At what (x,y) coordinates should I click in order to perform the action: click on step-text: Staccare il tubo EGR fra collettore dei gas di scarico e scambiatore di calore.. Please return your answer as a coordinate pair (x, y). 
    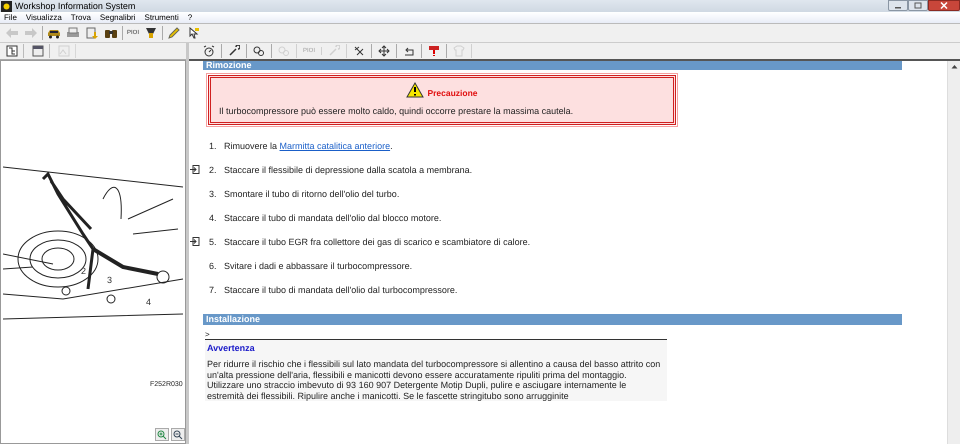
    Looking at the image, I should click on (377, 241).